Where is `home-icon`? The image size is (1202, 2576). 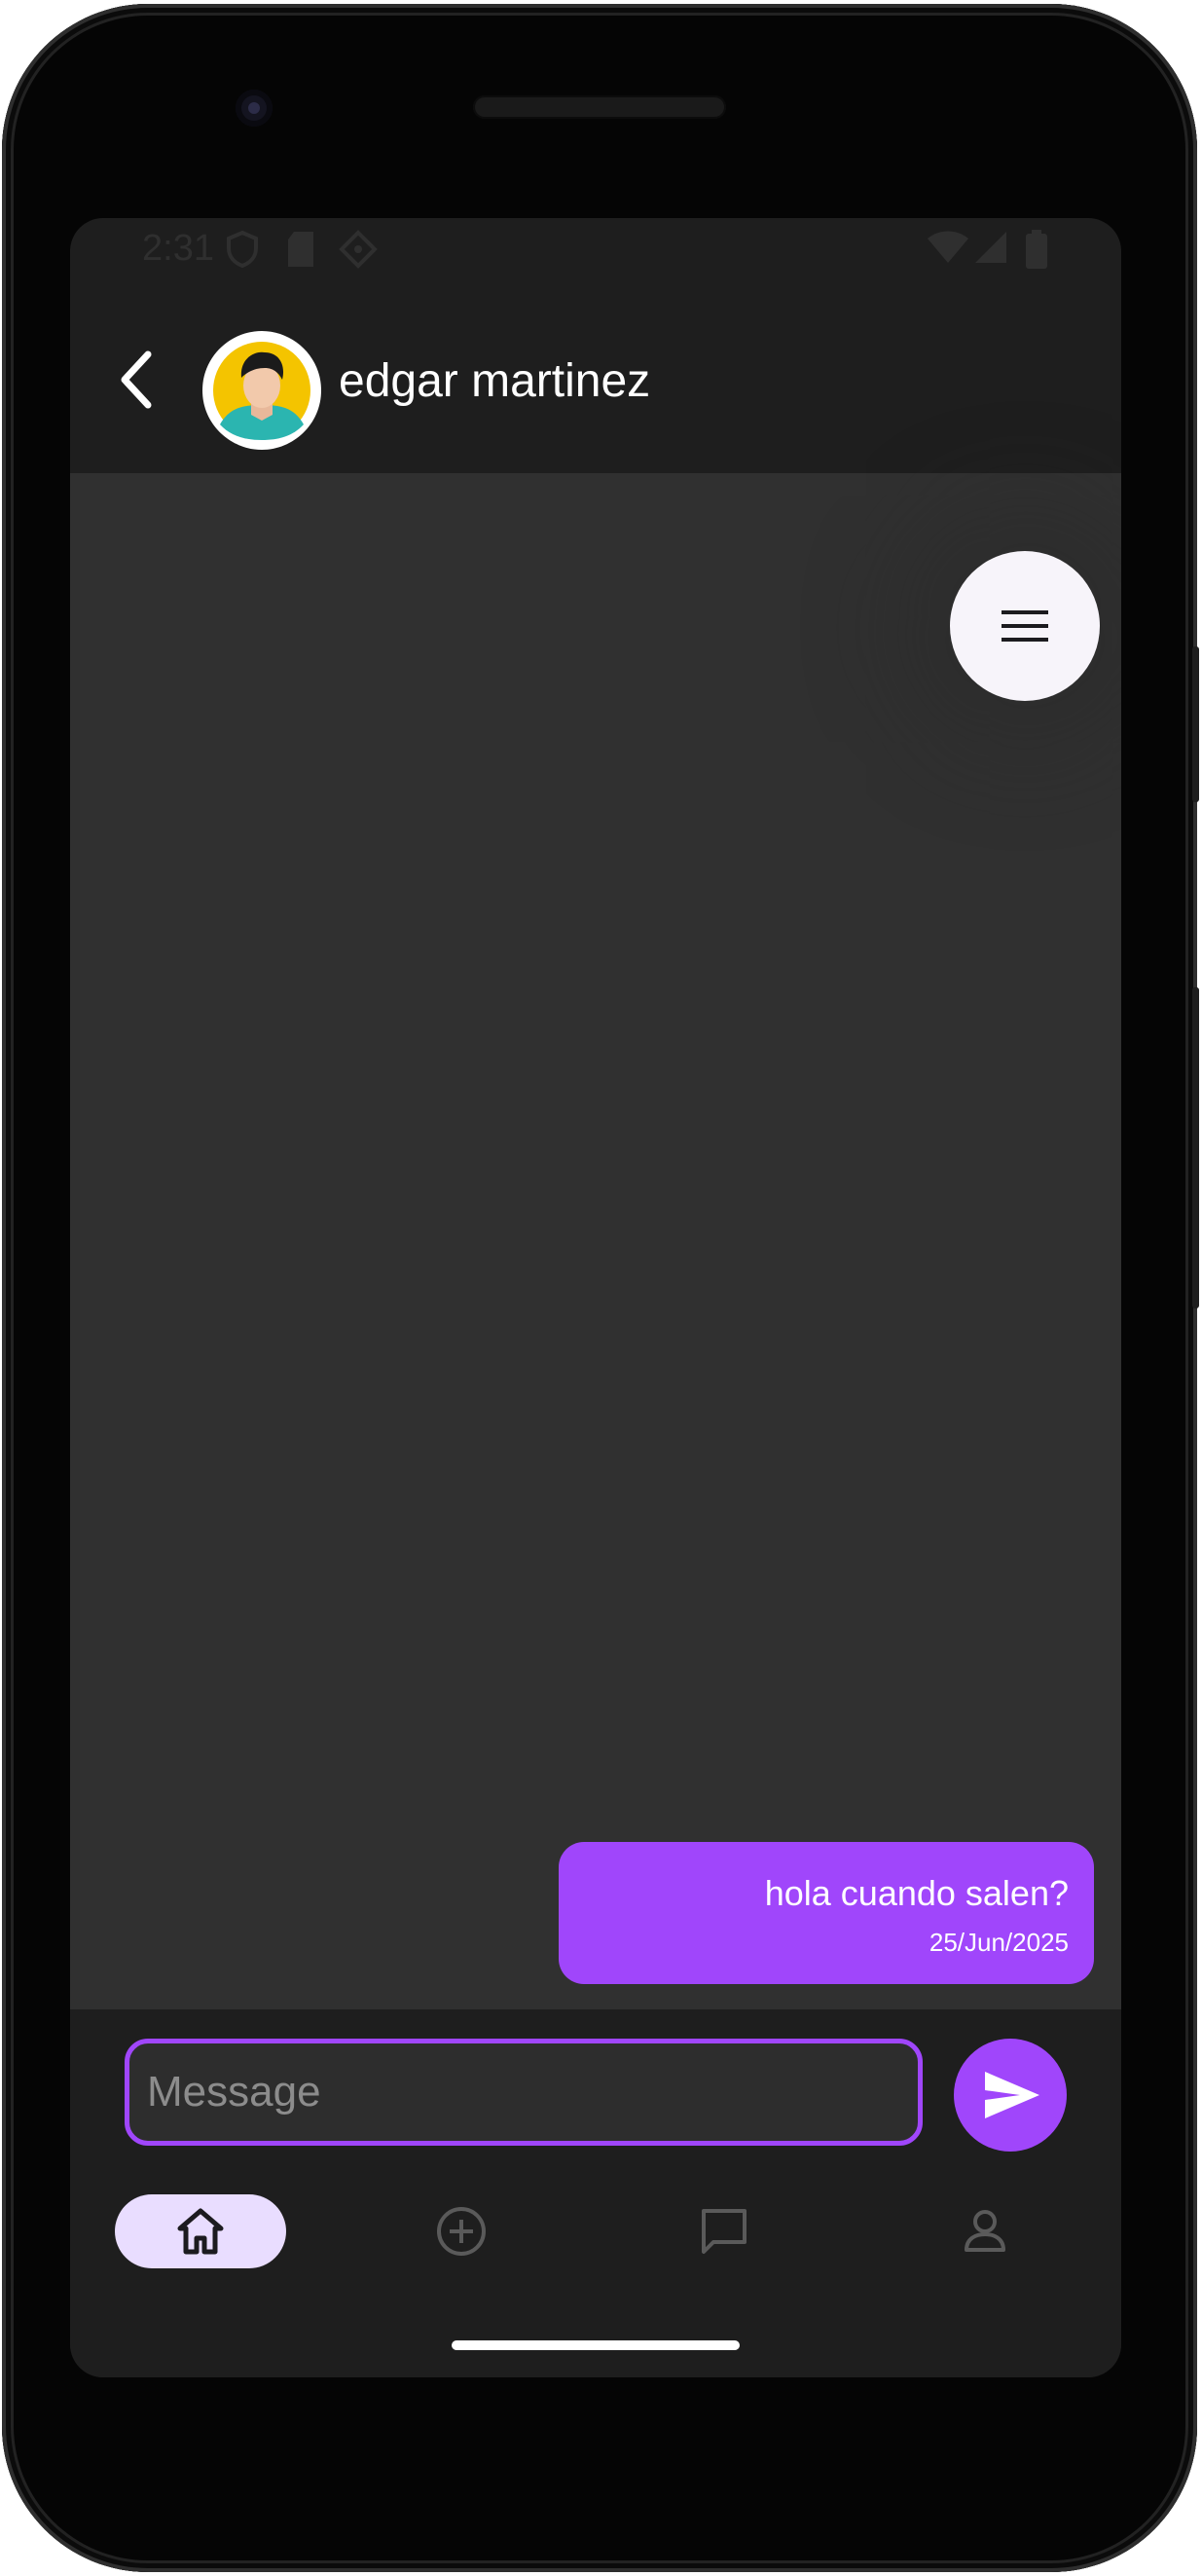 home-icon is located at coordinates (200, 2231).